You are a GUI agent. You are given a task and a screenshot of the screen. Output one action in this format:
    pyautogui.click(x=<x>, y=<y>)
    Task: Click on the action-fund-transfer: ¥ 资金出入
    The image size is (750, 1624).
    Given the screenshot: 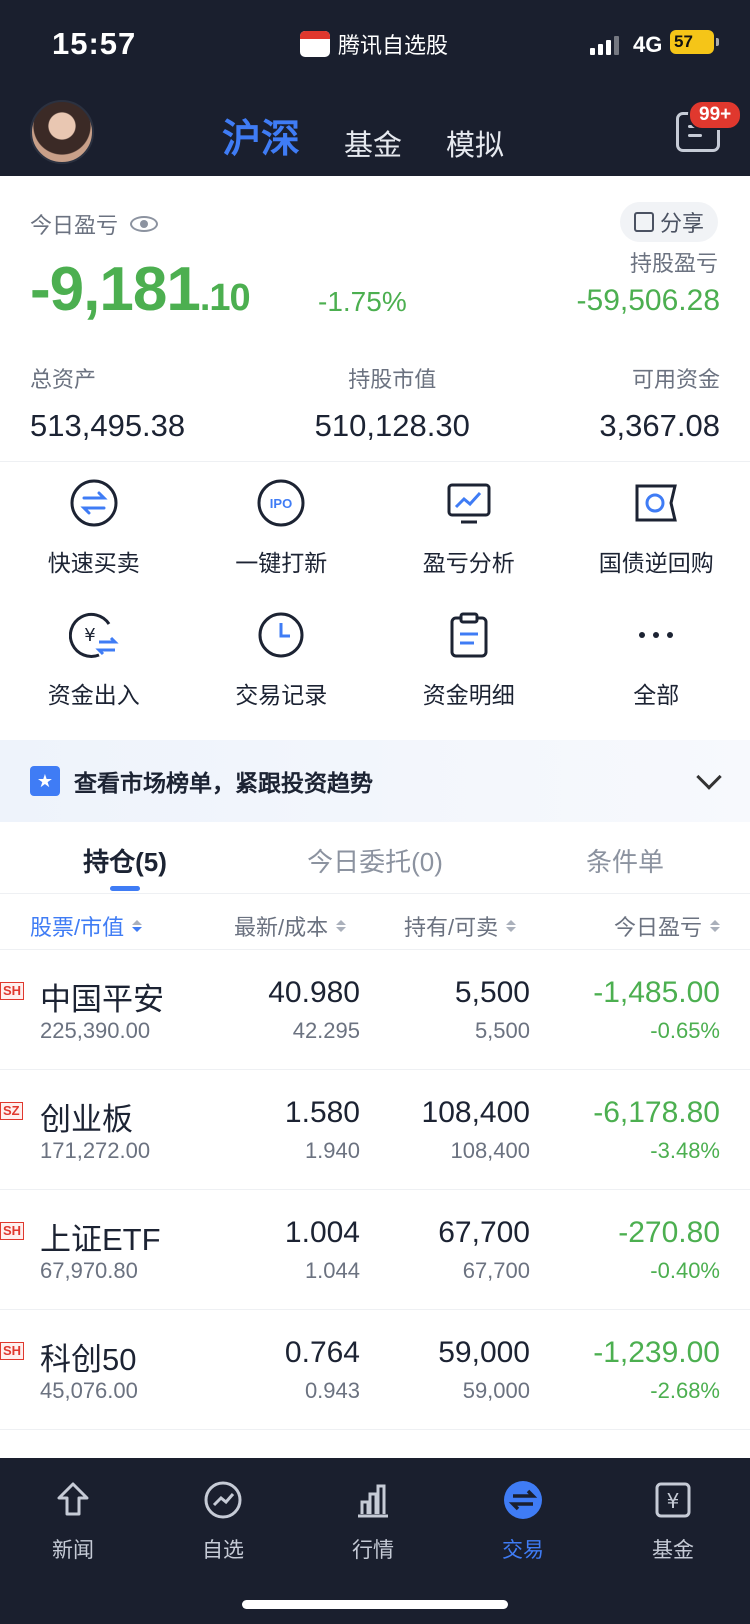 What is the action you would take?
    pyautogui.click(x=94, y=659)
    